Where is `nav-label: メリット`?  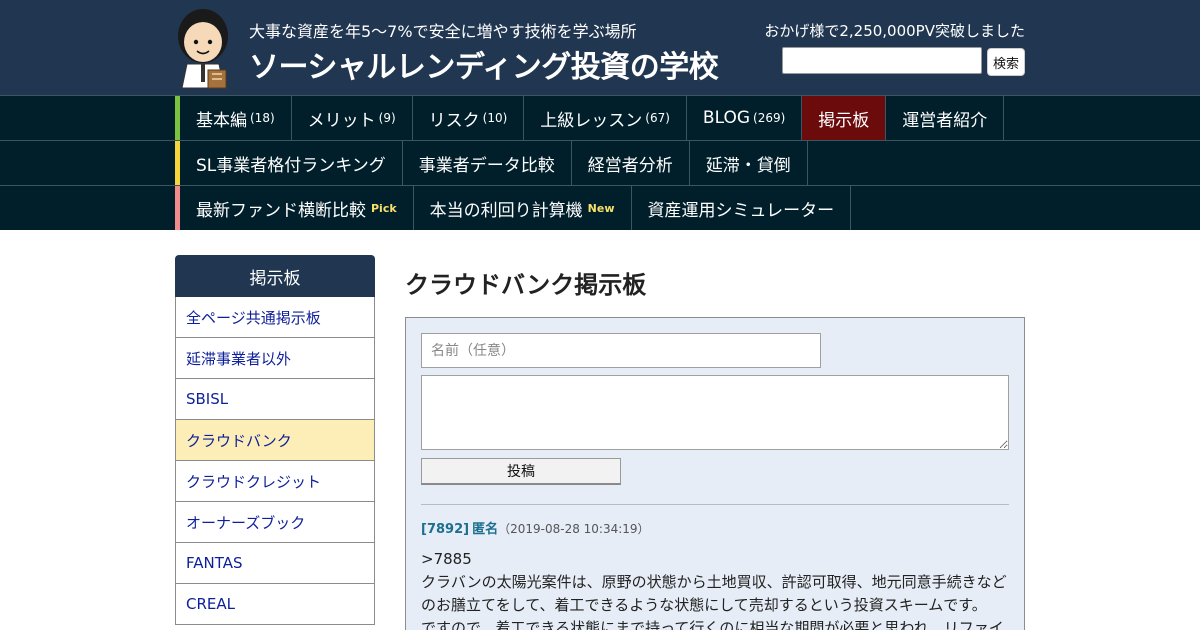
nav-label: メリット is located at coordinates (341, 120).